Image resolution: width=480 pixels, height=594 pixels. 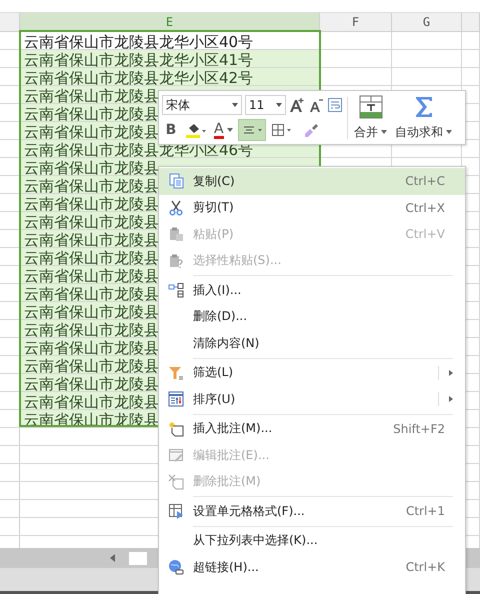 What do you see at coordinates (171, 130) in the screenshot?
I see `bold-button: B` at bounding box center [171, 130].